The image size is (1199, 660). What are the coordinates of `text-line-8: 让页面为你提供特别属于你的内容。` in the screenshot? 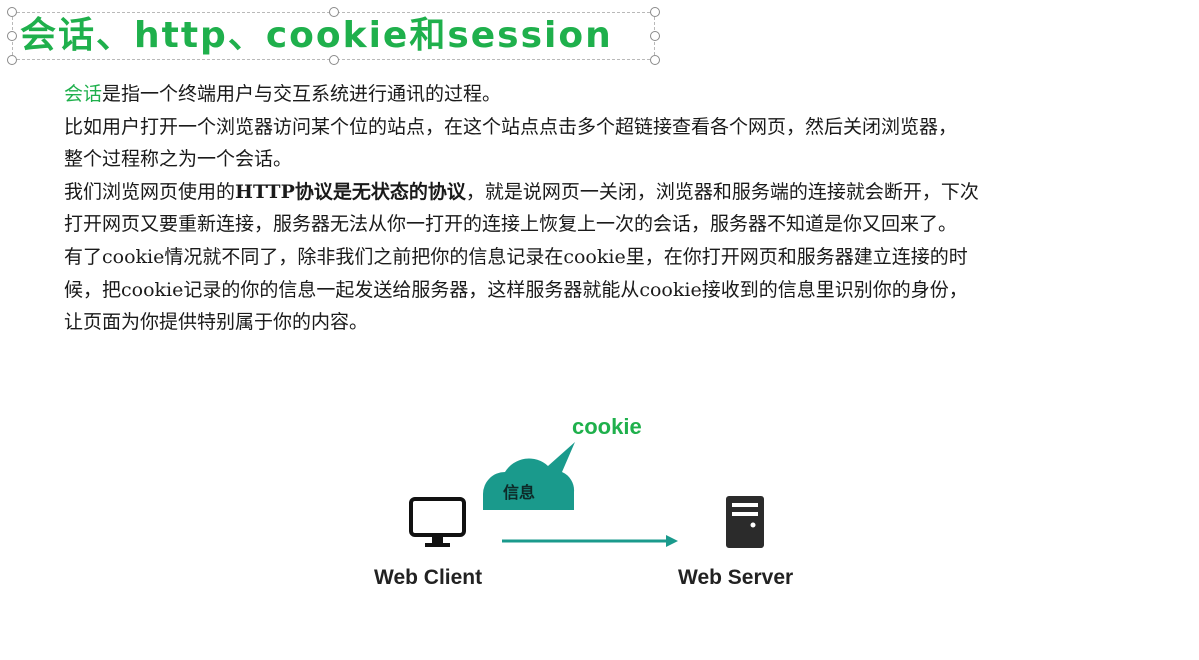 It's located at (216, 322).